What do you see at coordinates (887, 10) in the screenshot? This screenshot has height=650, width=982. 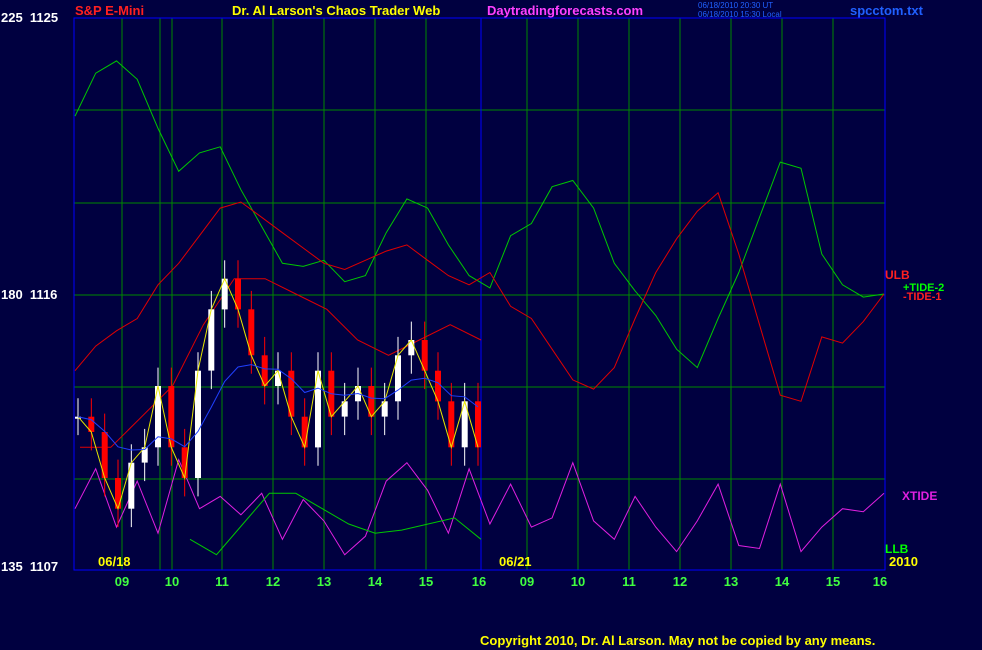 I see `file-label: spcctom.txt` at bounding box center [887, 10].